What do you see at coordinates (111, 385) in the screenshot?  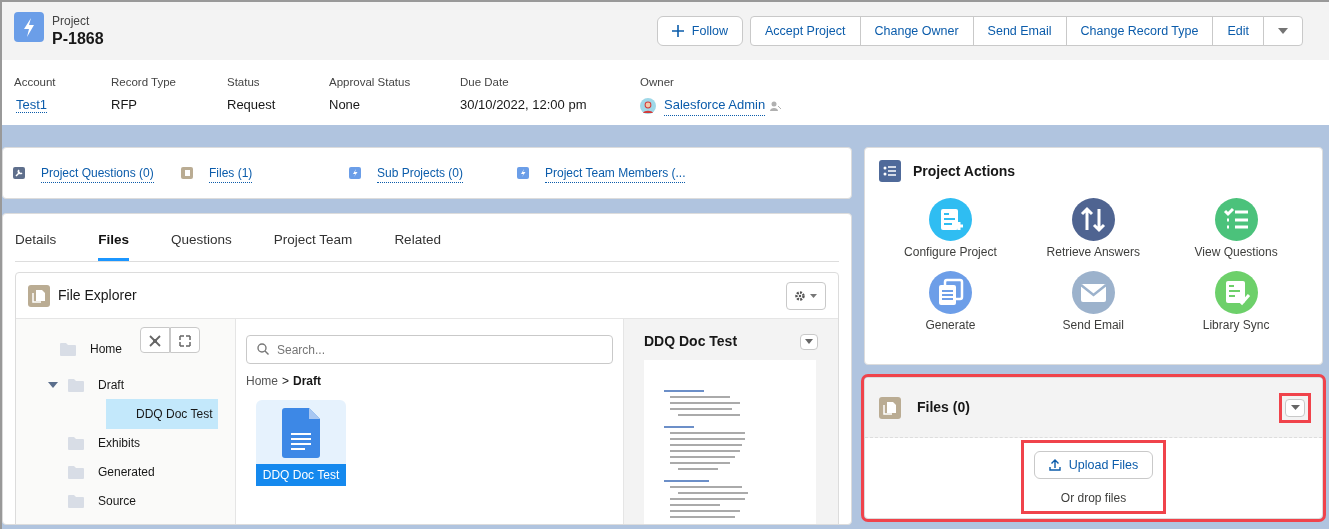 I see `tree-item: Draft` at bounding box center [111, 385].